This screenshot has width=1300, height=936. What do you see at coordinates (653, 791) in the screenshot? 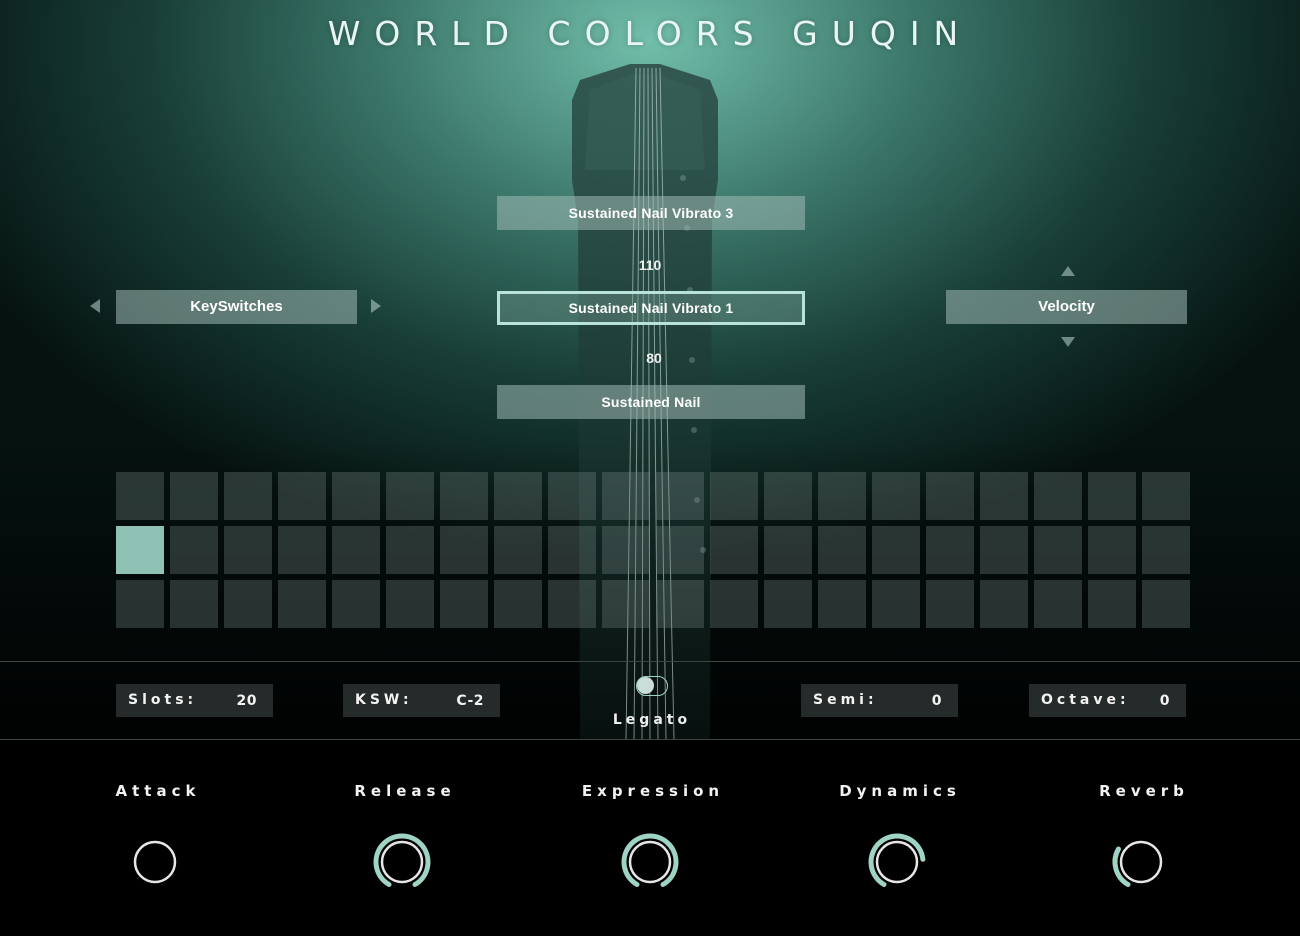
I see `expression-label: Expression` at bounding box center [653, 791].